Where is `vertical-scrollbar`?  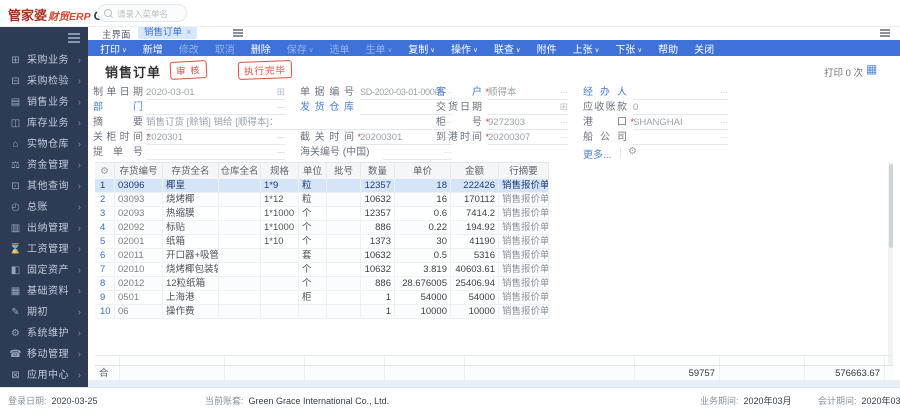 vertical-scrollbar is located at coordinates (890, 271).